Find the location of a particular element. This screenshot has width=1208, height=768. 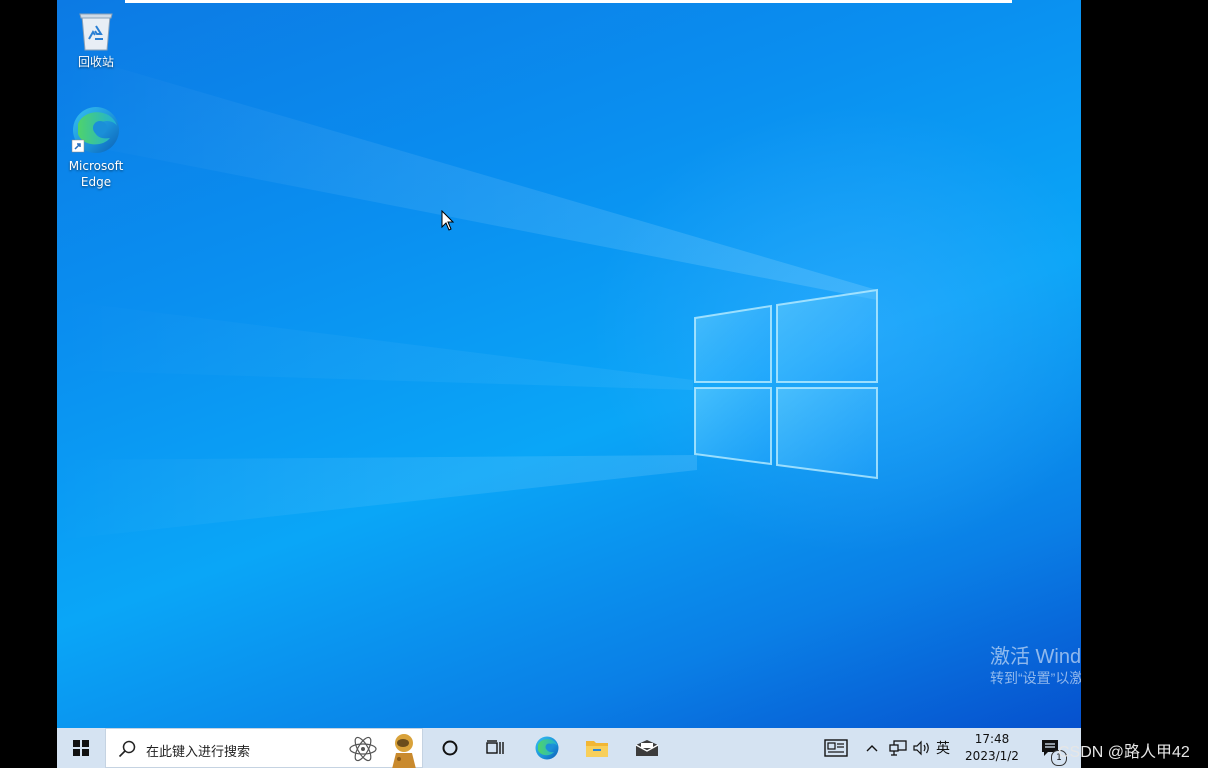

activation-title: 激活 Windows is located at coordinates (1035, 657).